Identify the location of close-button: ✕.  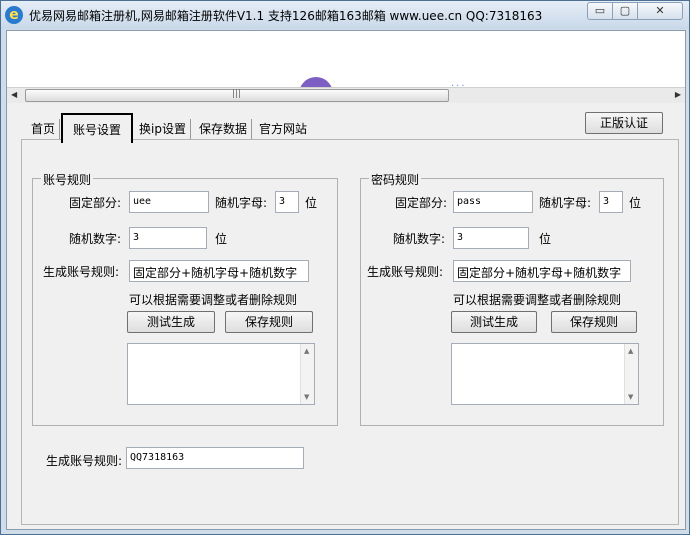
(660, 11).